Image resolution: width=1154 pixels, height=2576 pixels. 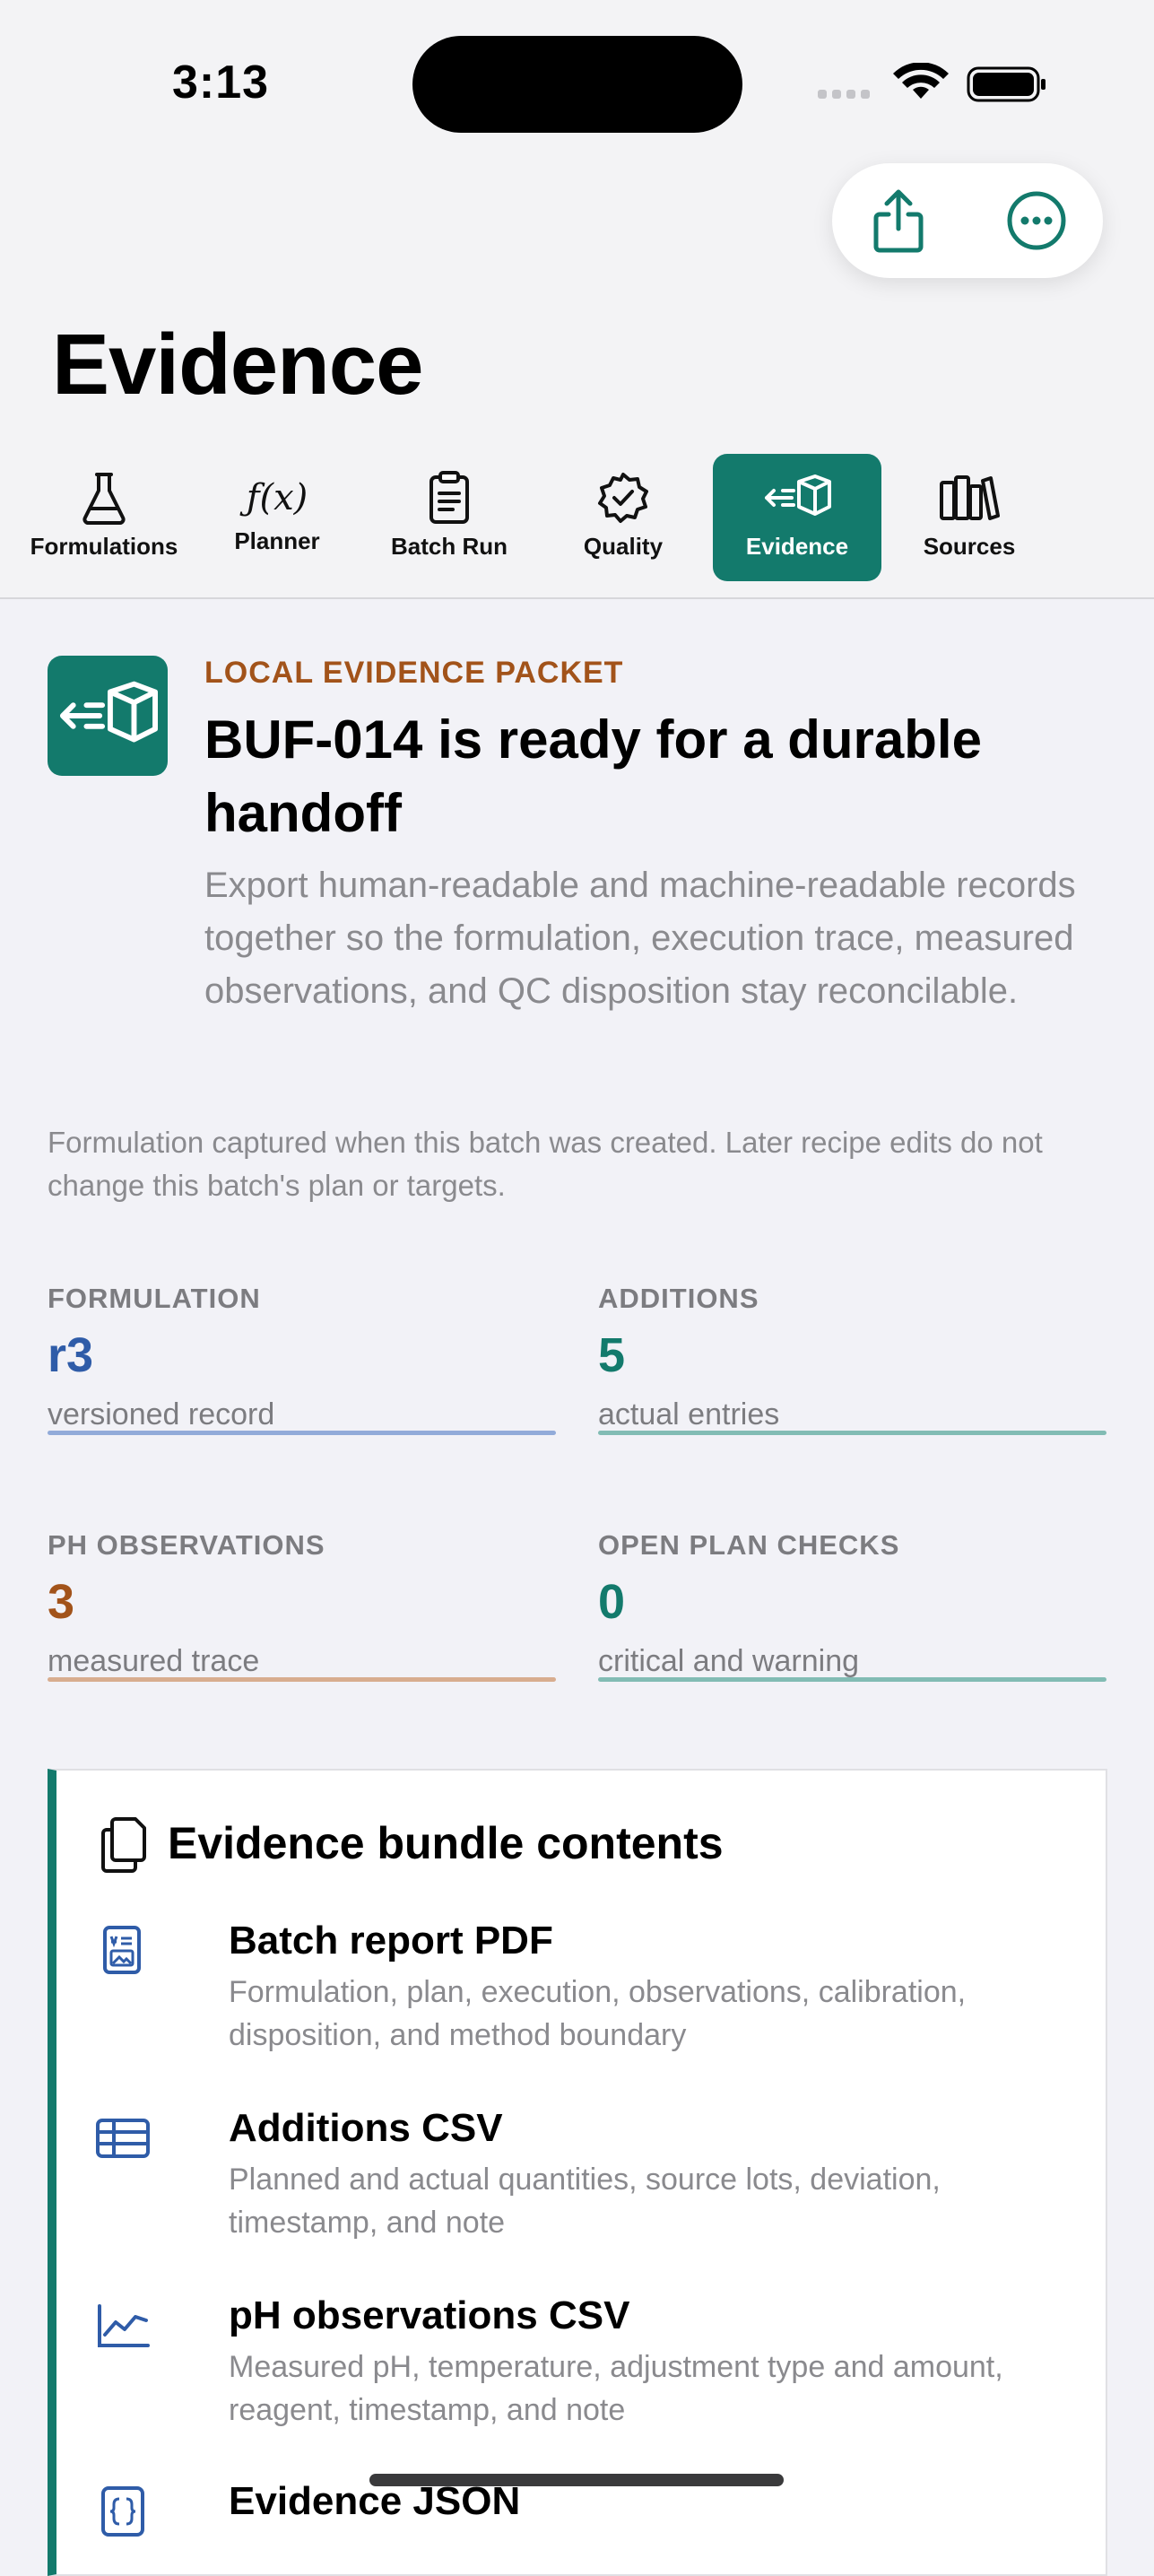 I want to click on stat-label: FORMULATION, so click(x=154, y=1298).